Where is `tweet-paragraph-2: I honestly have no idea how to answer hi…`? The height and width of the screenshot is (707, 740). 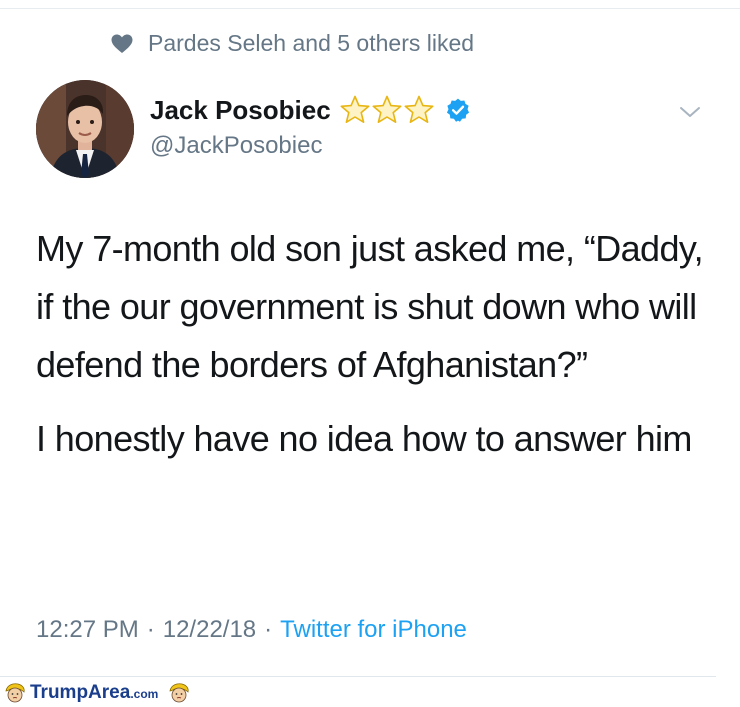
tweet-paragraph-2: I honestly have no idea how to answer hi… is located at coordinates (364, 438).